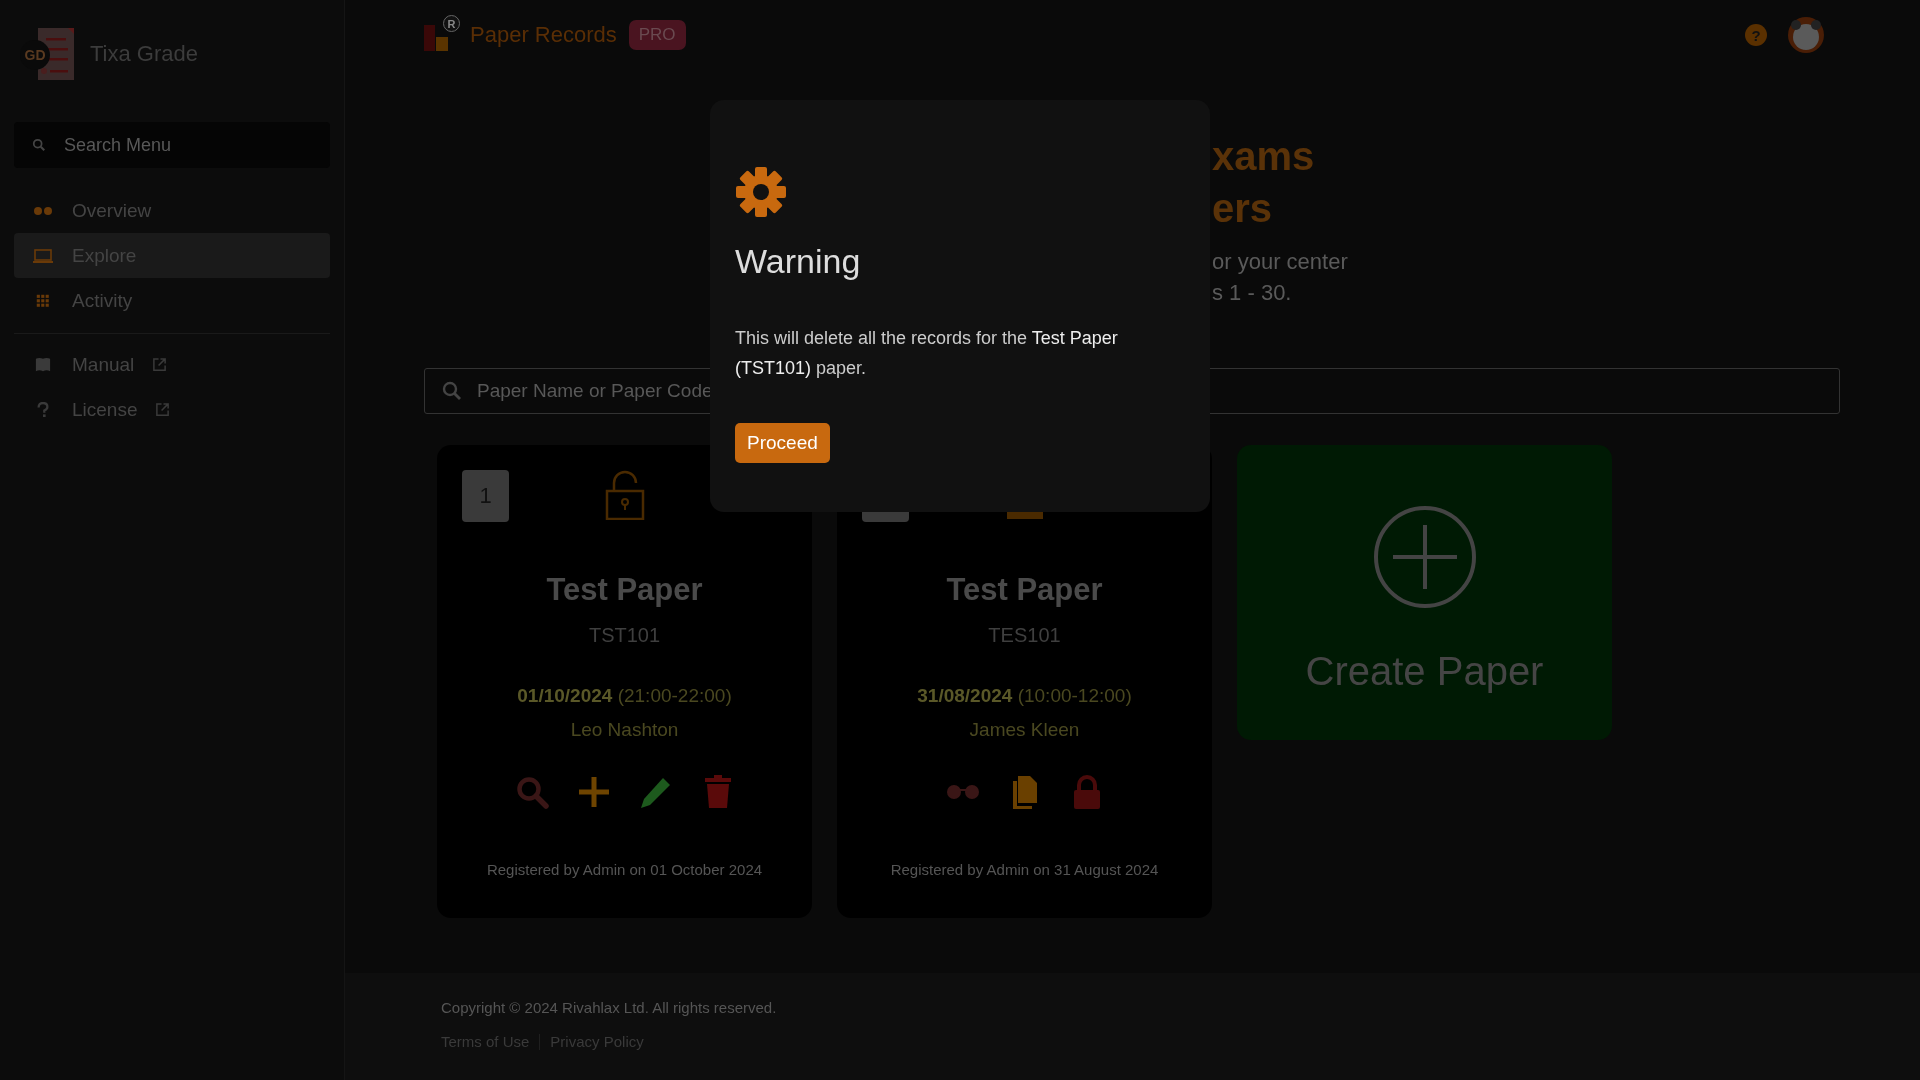  Describe the element at coordinates (43, 255) in the screenshot. I see `monitor-icon` at that location.